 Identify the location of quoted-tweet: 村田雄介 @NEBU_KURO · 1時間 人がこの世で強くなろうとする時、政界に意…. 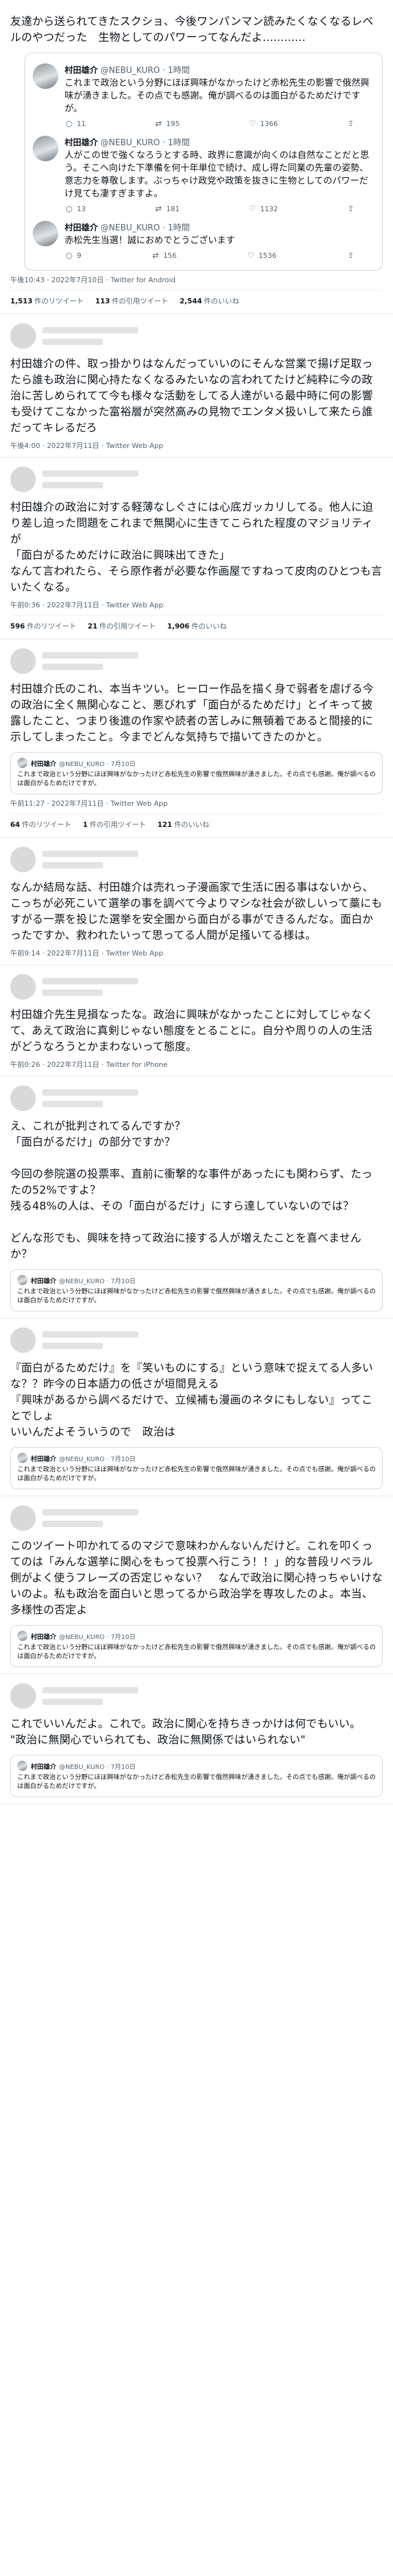
(203, 174).